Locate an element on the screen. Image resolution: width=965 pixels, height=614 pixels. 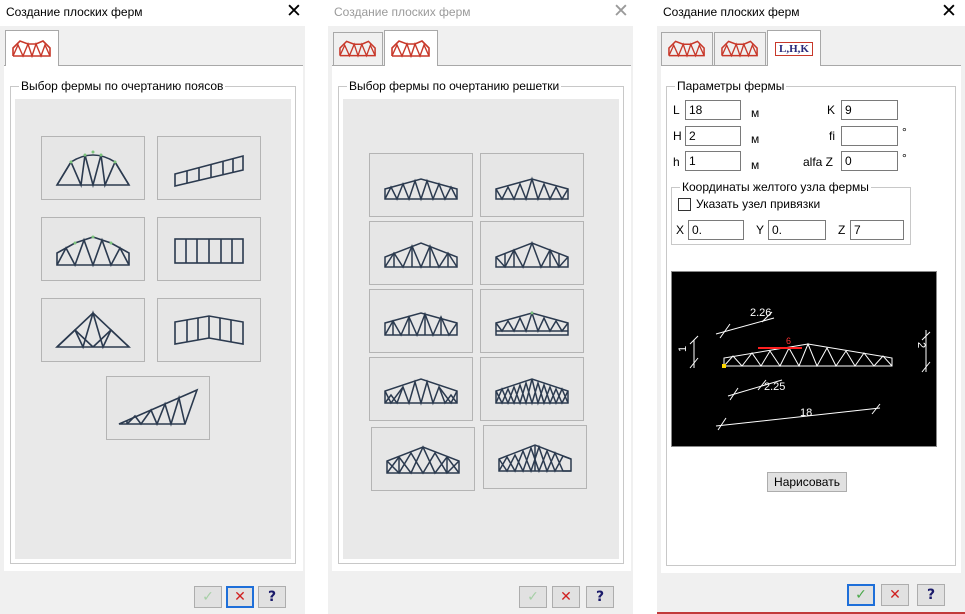
lattice-tab-icon is located at coordinates (739, 48).